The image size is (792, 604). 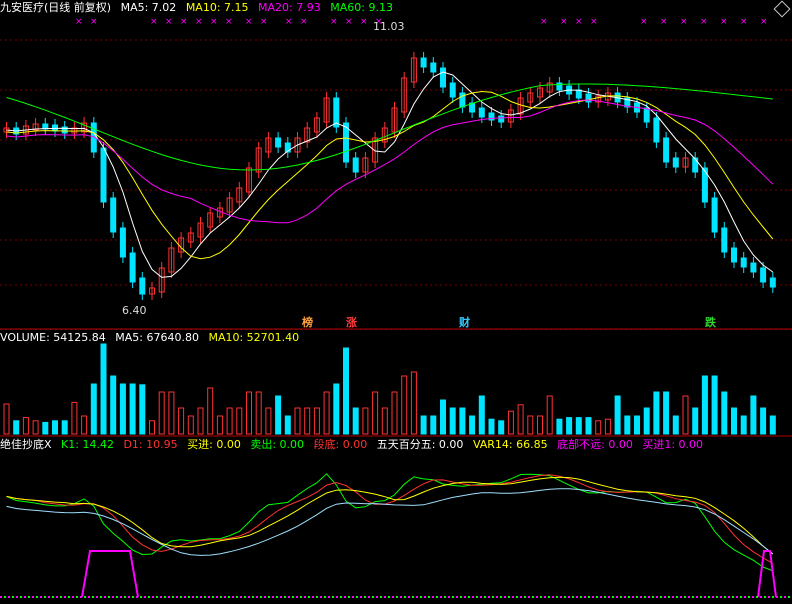 I want to click on buy-label: 买进: 0.00, so click(x=214, y=444).